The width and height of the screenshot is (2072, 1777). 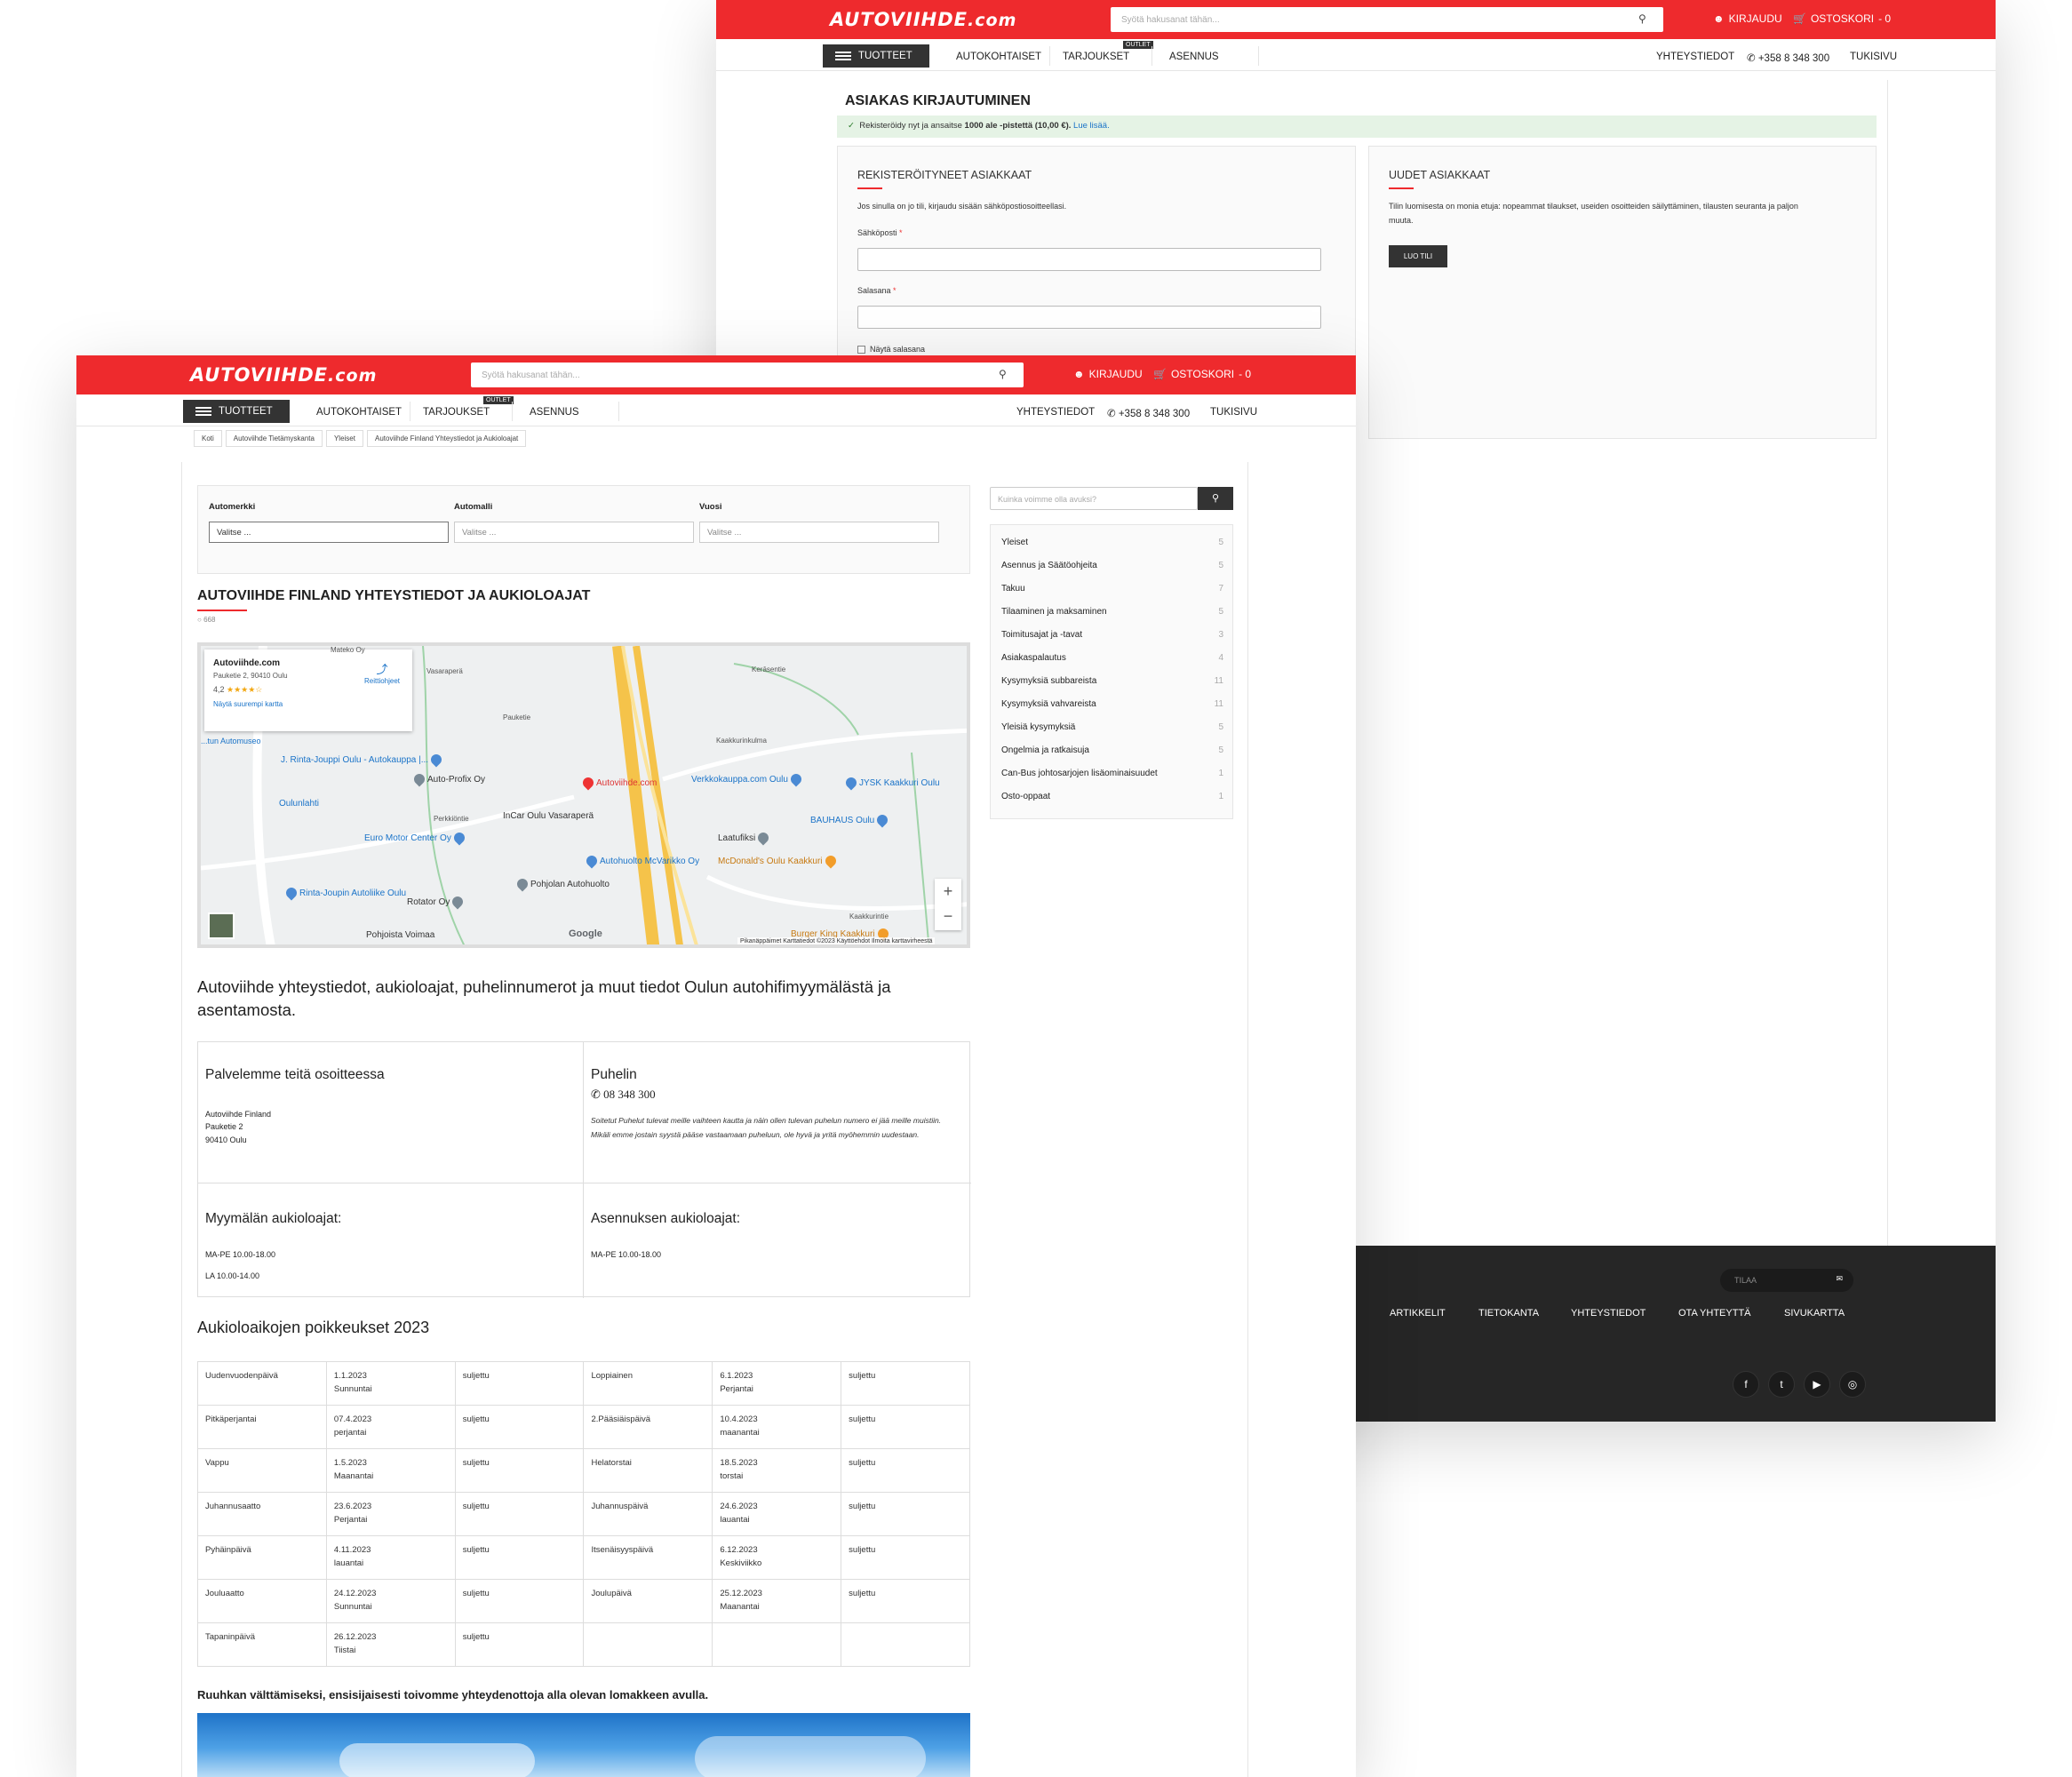 I want to click on table-cell: suljettu, so click(x=906, y=1383).